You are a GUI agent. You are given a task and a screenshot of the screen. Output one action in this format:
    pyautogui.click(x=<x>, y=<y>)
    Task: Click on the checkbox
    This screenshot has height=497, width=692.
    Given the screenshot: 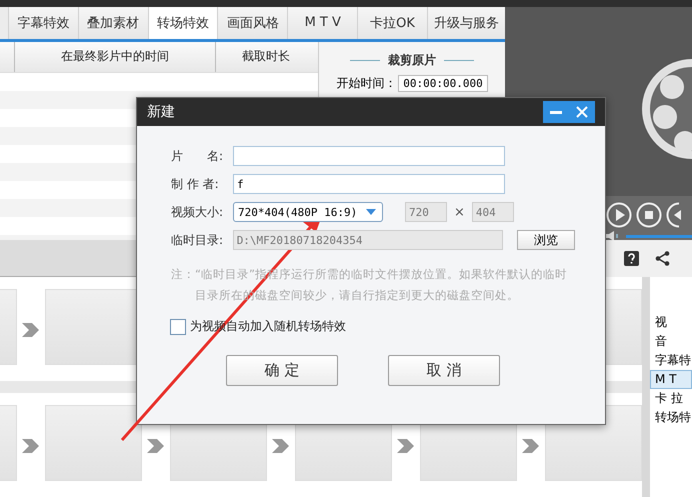 What is the action you would take?
    pyautogui.click(x=178, y=326)
    